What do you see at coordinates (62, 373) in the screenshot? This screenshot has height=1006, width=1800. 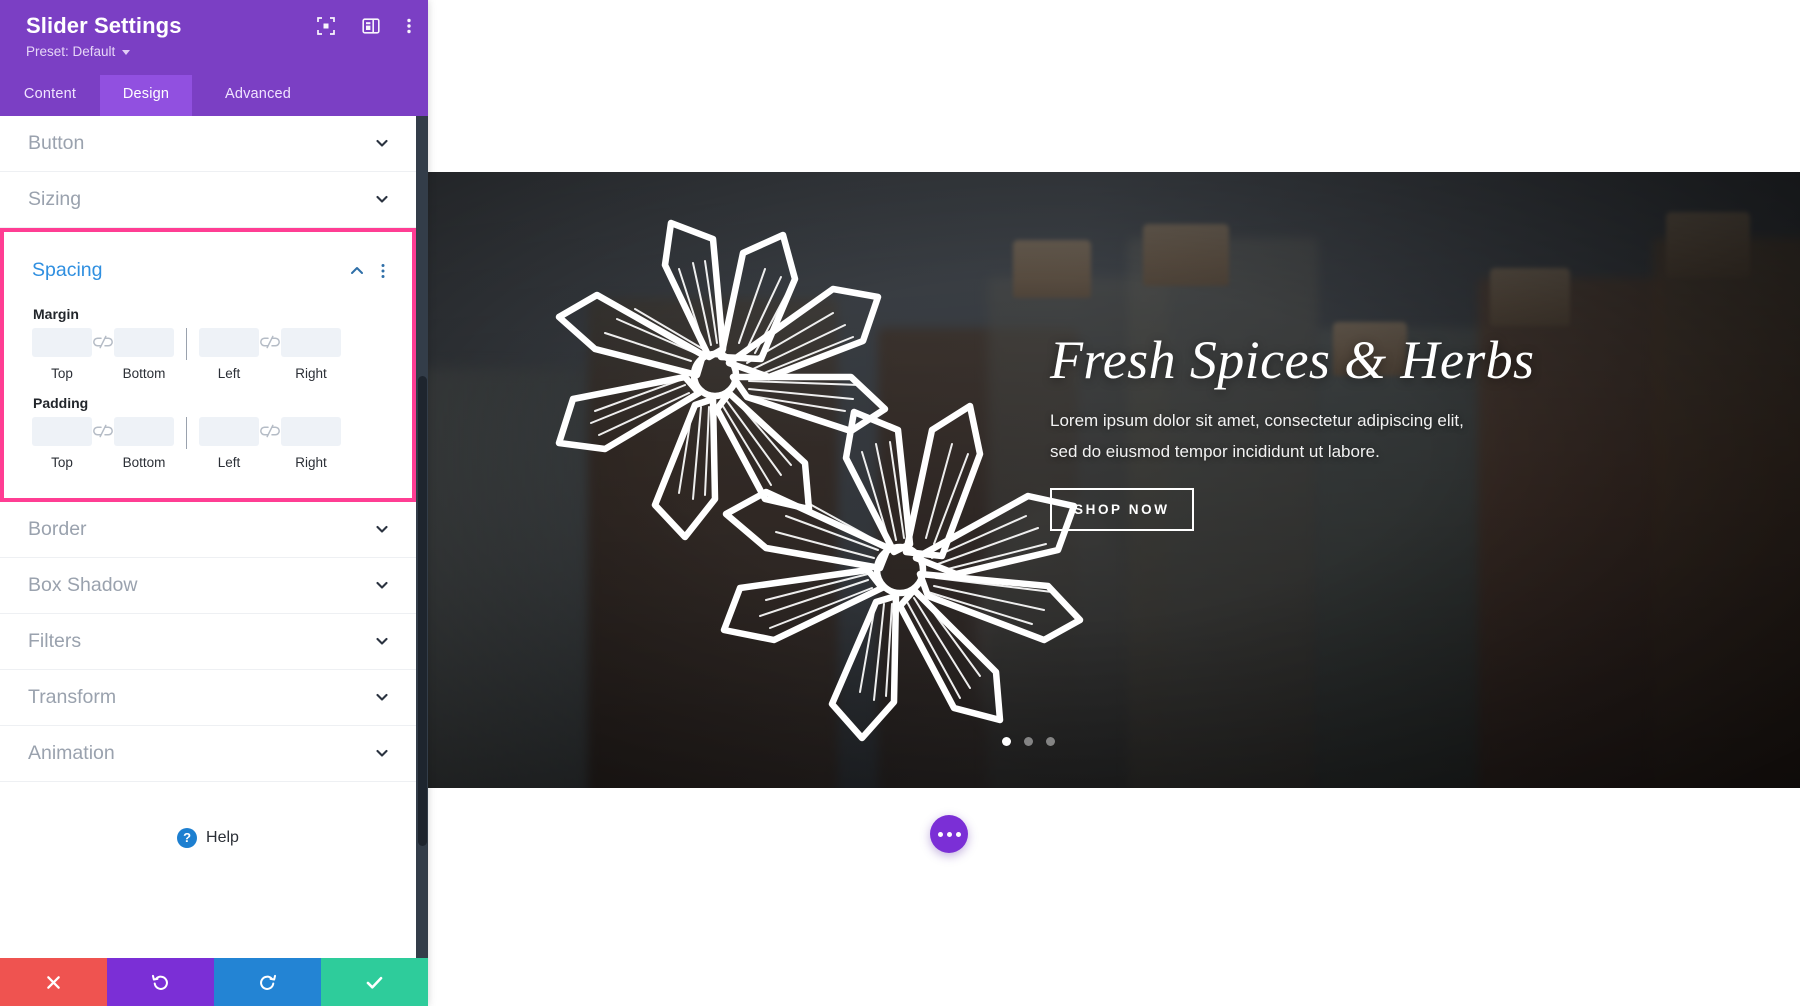 I see `margin-top-caption: Top` at bounding box center [62, 373].